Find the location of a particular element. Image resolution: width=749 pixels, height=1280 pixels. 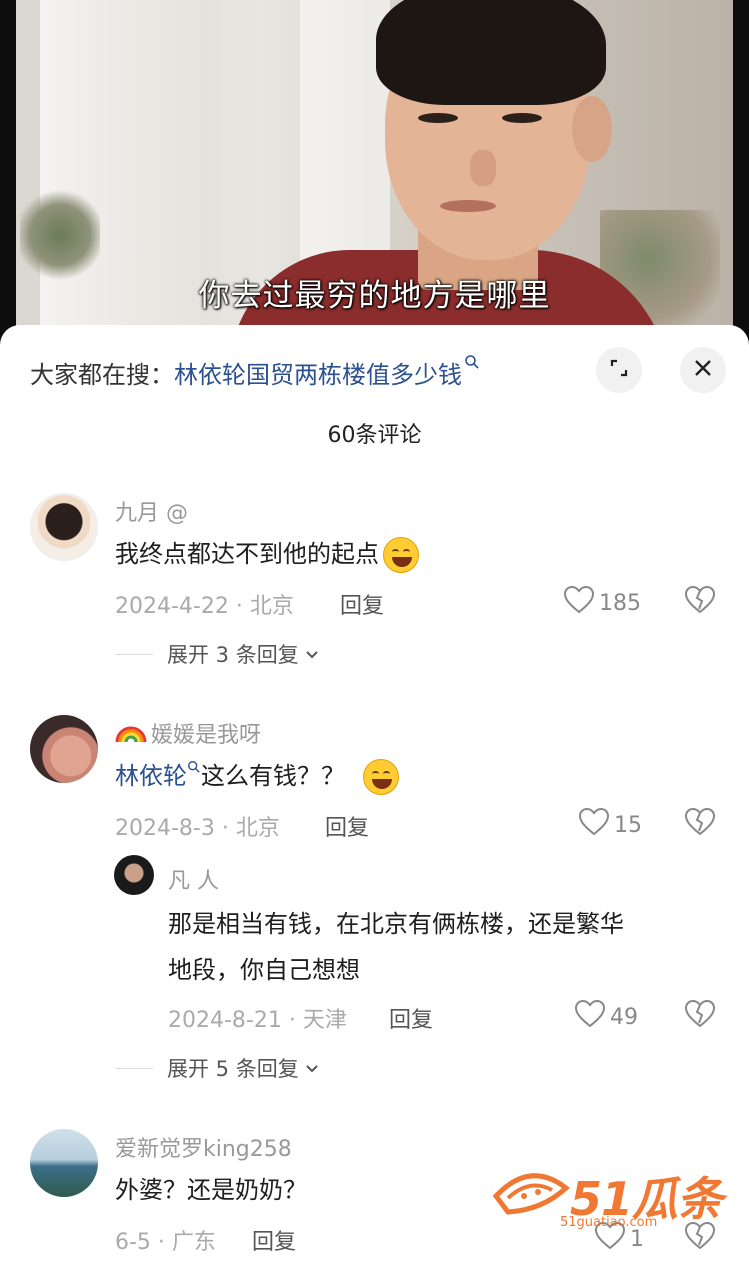

expand-button is located at coordinates (619, 370).